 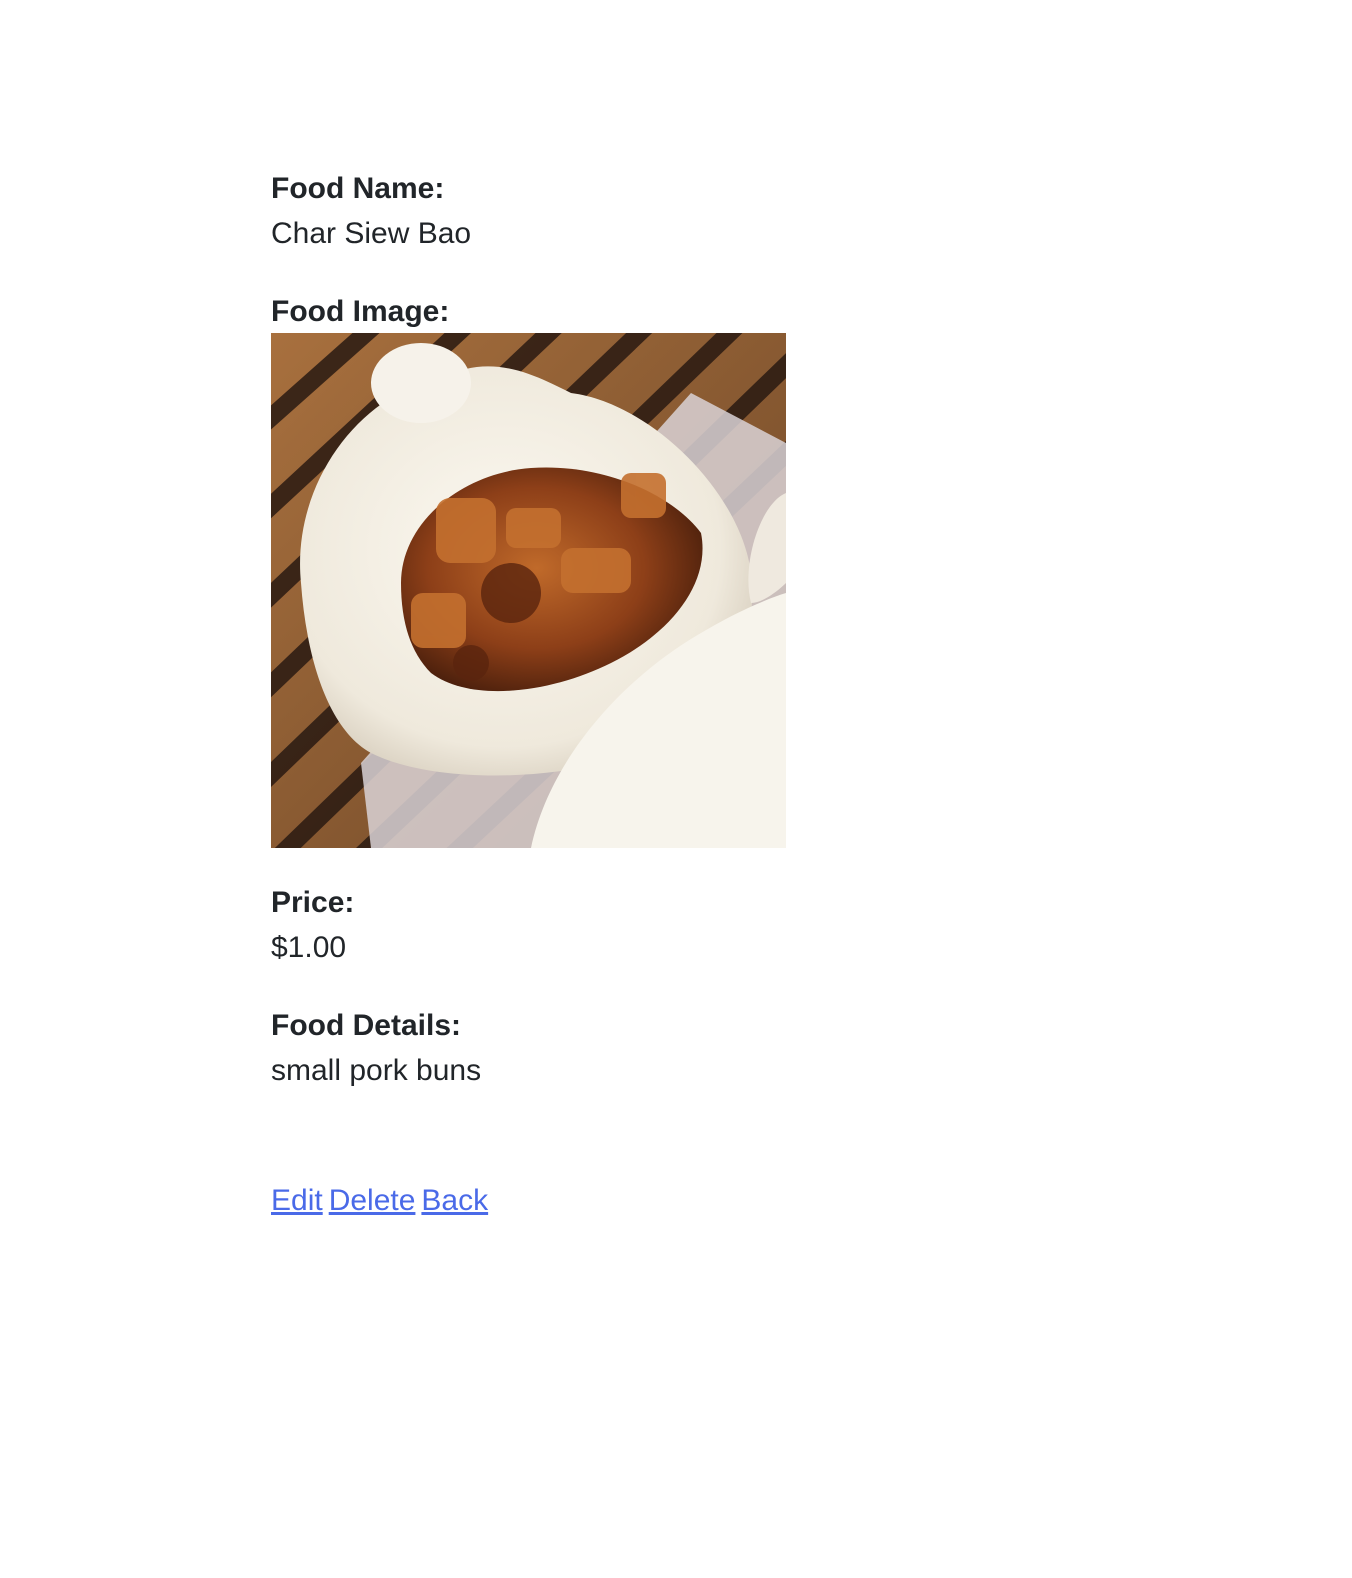 What do you see at coordinates (454, 1200) in the screenshot?
I see `back-link: Back` at bounding box center [454, 1200].